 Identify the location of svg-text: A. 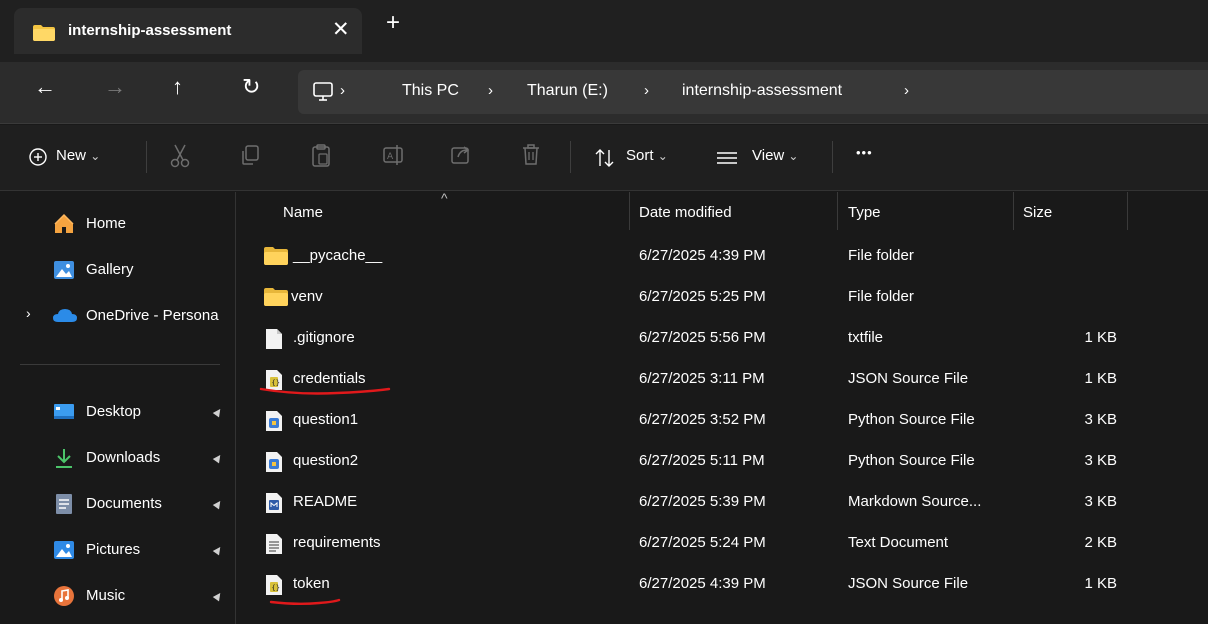
(390, 157).